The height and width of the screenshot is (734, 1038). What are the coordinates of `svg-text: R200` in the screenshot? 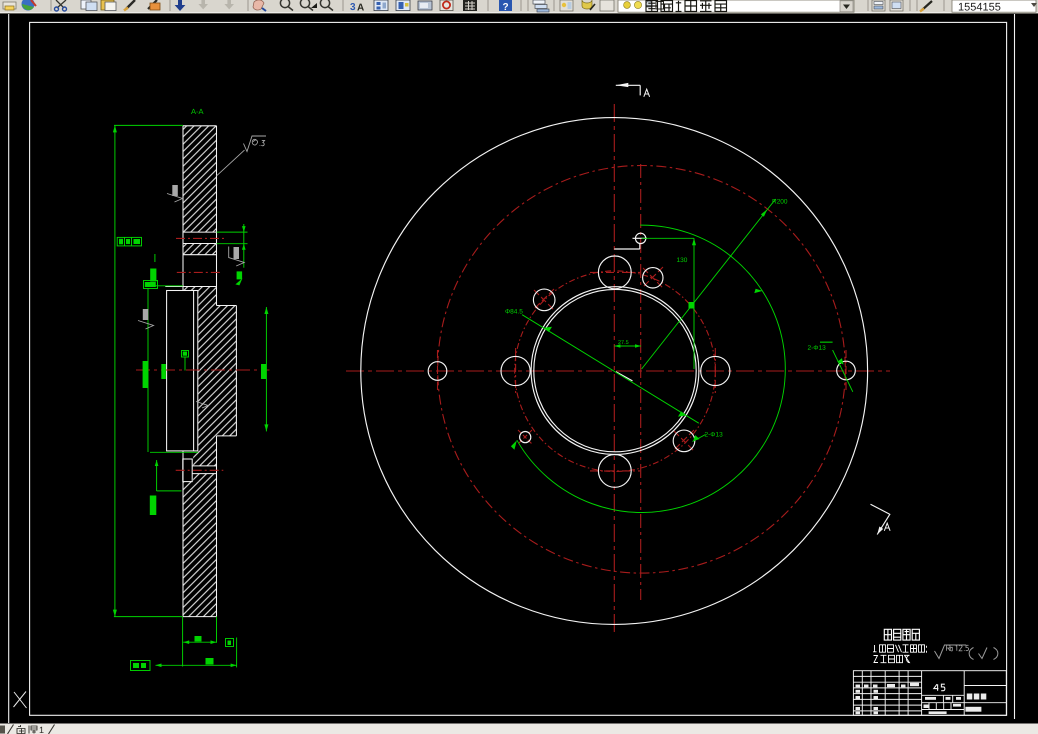 It's located at (780, 201).